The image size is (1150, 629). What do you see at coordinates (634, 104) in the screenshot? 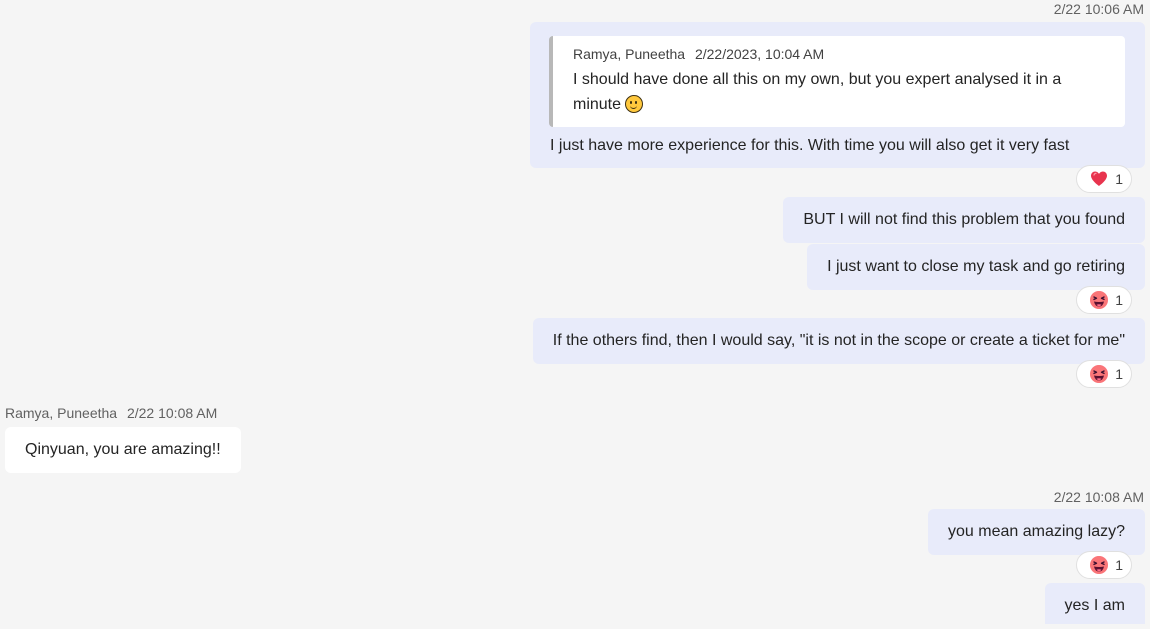
I see `slightly-smiling-face-icon` at bounding box center [634, 104].